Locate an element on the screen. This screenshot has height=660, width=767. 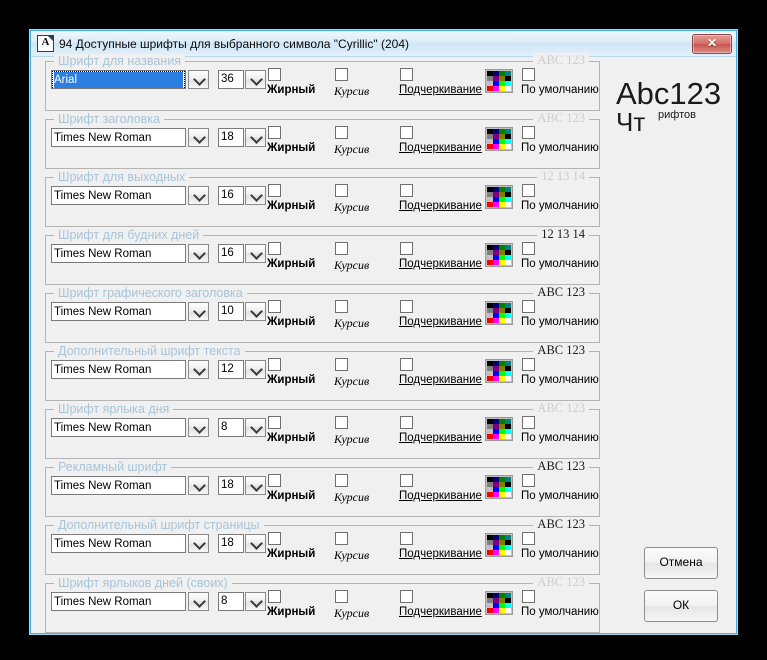
close-icon: ✕ is located at coordinates (712, 44).